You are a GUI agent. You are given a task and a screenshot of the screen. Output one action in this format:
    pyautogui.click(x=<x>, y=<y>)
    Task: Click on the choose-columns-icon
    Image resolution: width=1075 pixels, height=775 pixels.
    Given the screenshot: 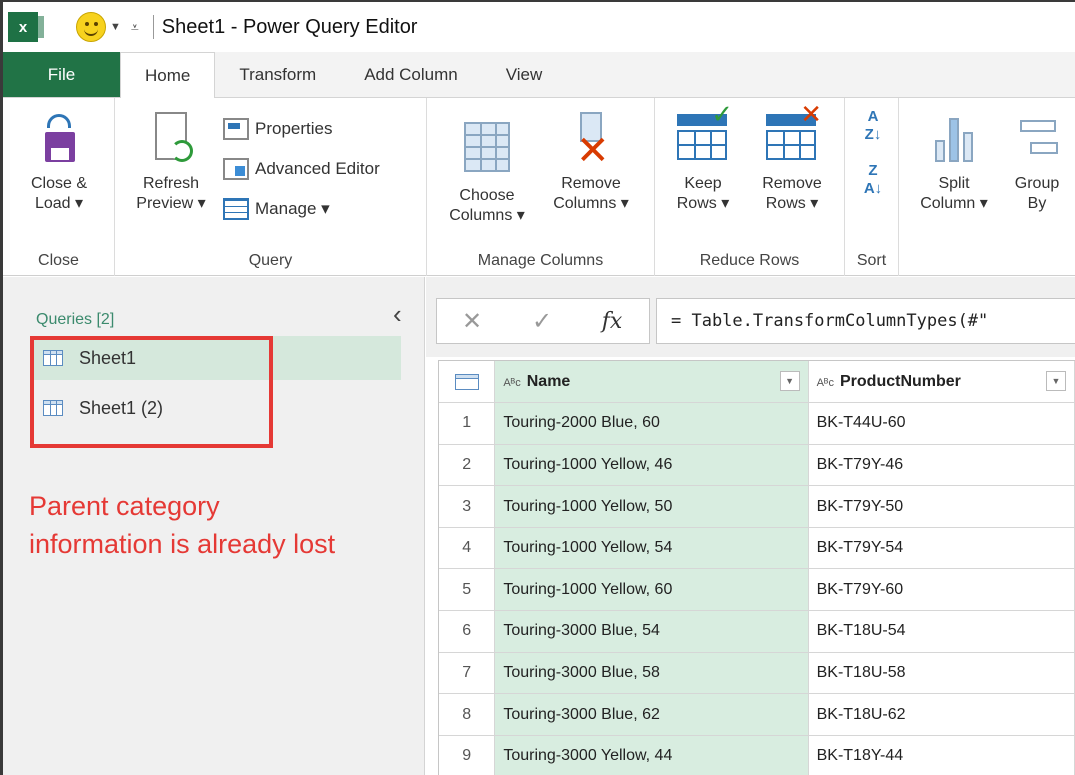 What is the action you would take?
    pyautogui.click(x=487, y=147)
    